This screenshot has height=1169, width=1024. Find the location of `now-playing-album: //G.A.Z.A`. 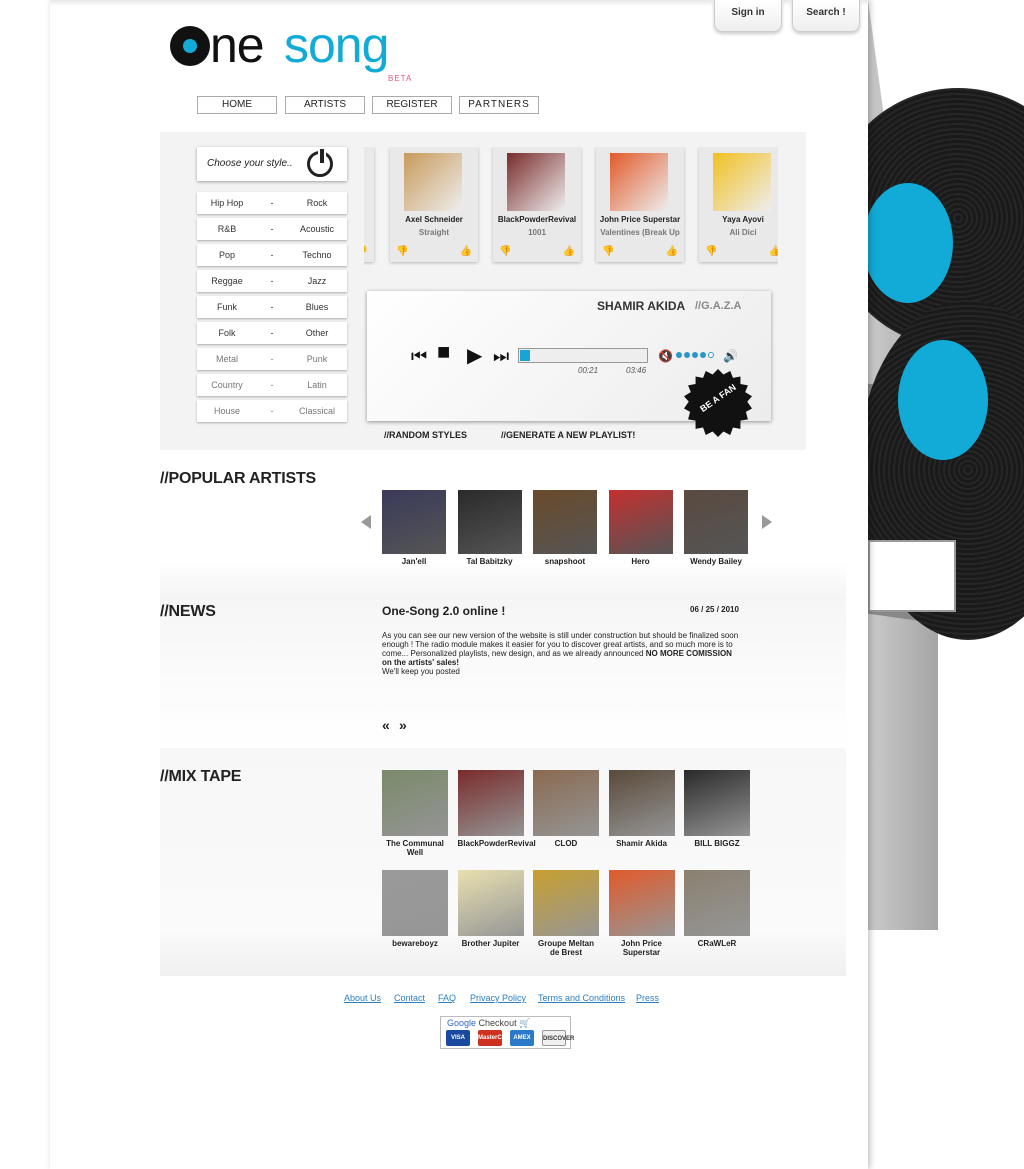

now-playing-album: //G.A.Z.A is located at coordinates (718, 306).